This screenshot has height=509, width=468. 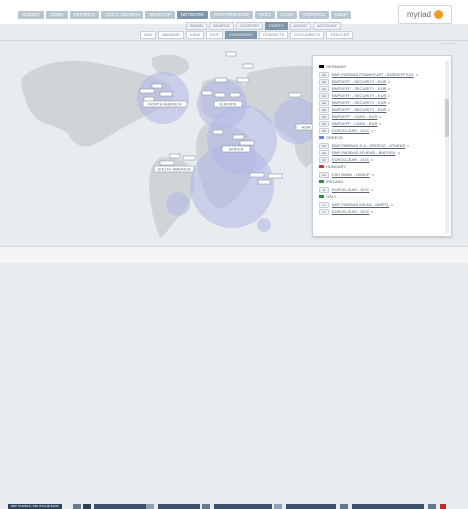 I want to click on country-group: HUNGARY, so click(x=332, y=166).